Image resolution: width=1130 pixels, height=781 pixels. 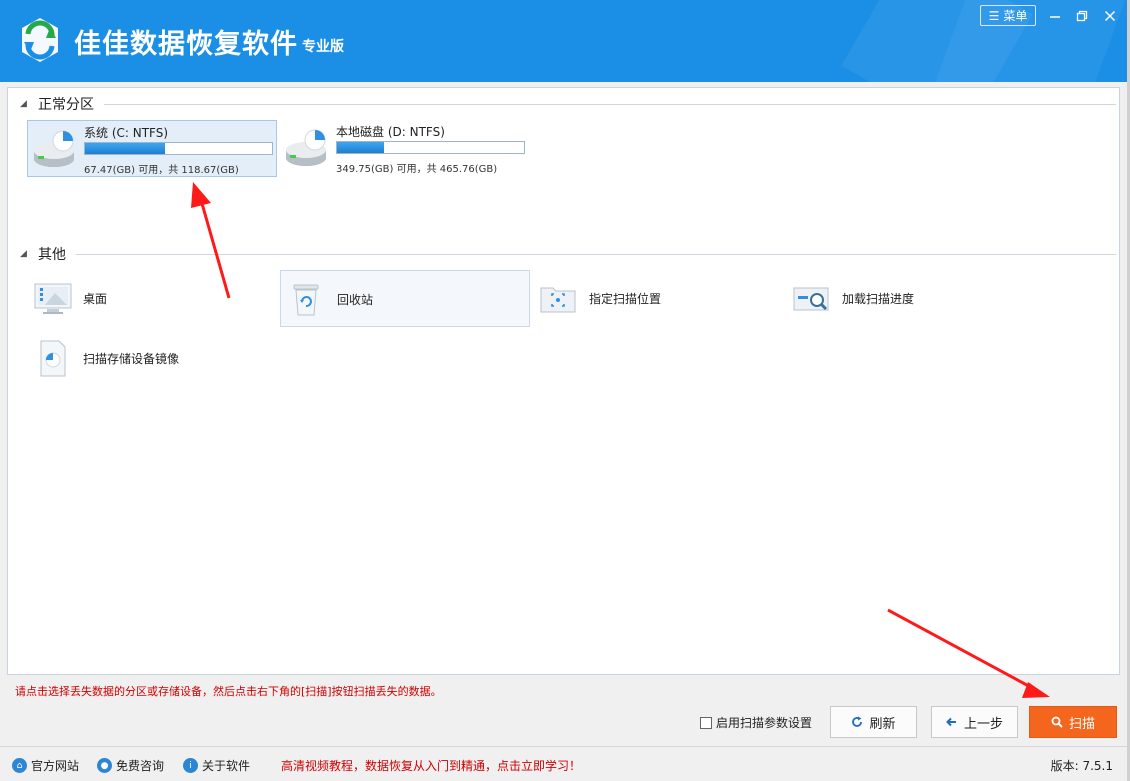 I want to click on back-button: 上一步, so click(x=974, y=722).